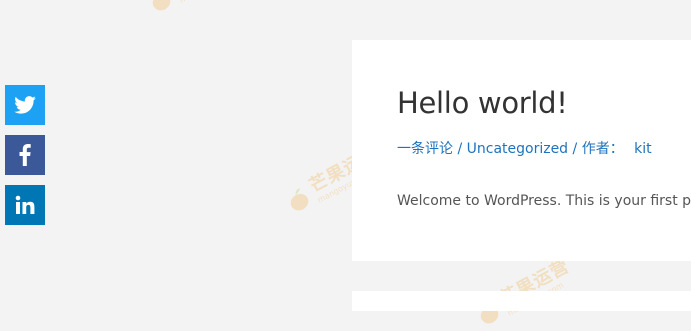 This screenshot has width=691, height=331. What do you see at coordinates (643, 149) in the screenshot?
I see `author-link: kit` at bounding box center [643, 149].